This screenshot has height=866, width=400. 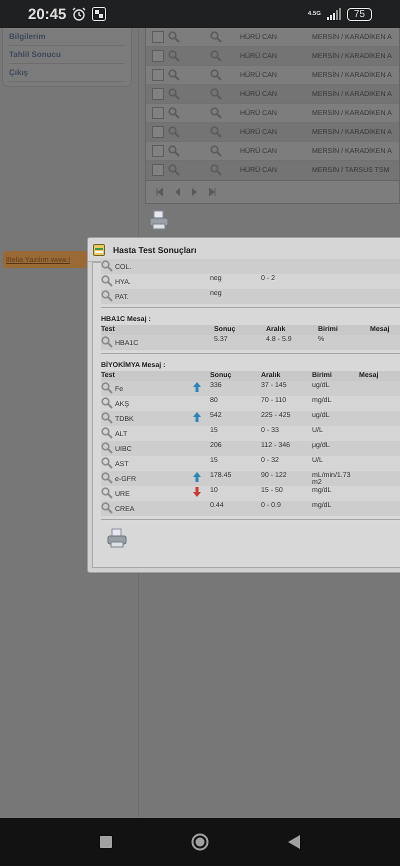 I want to click on back-icon, so click(x=294, y=842).